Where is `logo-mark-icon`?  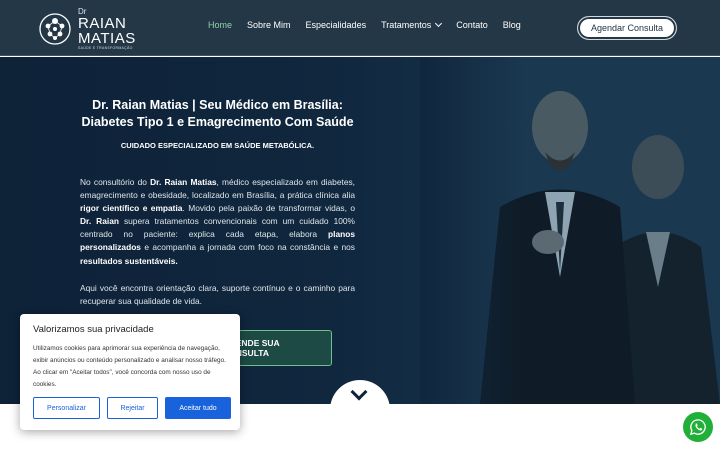 logo-mark-icon is located at coordinates (55, 29).